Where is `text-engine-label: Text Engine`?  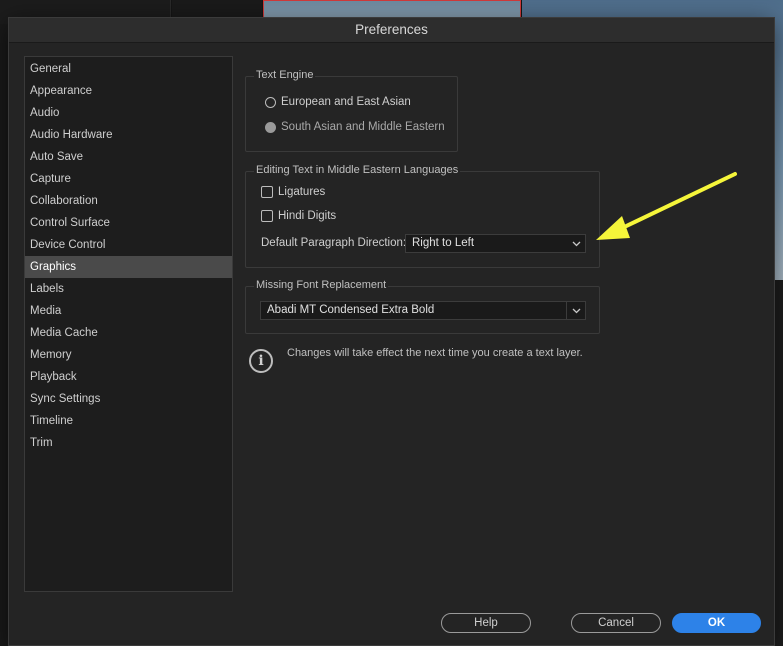
text-engine-label: Text Engine is located at coordinates (285, 75).